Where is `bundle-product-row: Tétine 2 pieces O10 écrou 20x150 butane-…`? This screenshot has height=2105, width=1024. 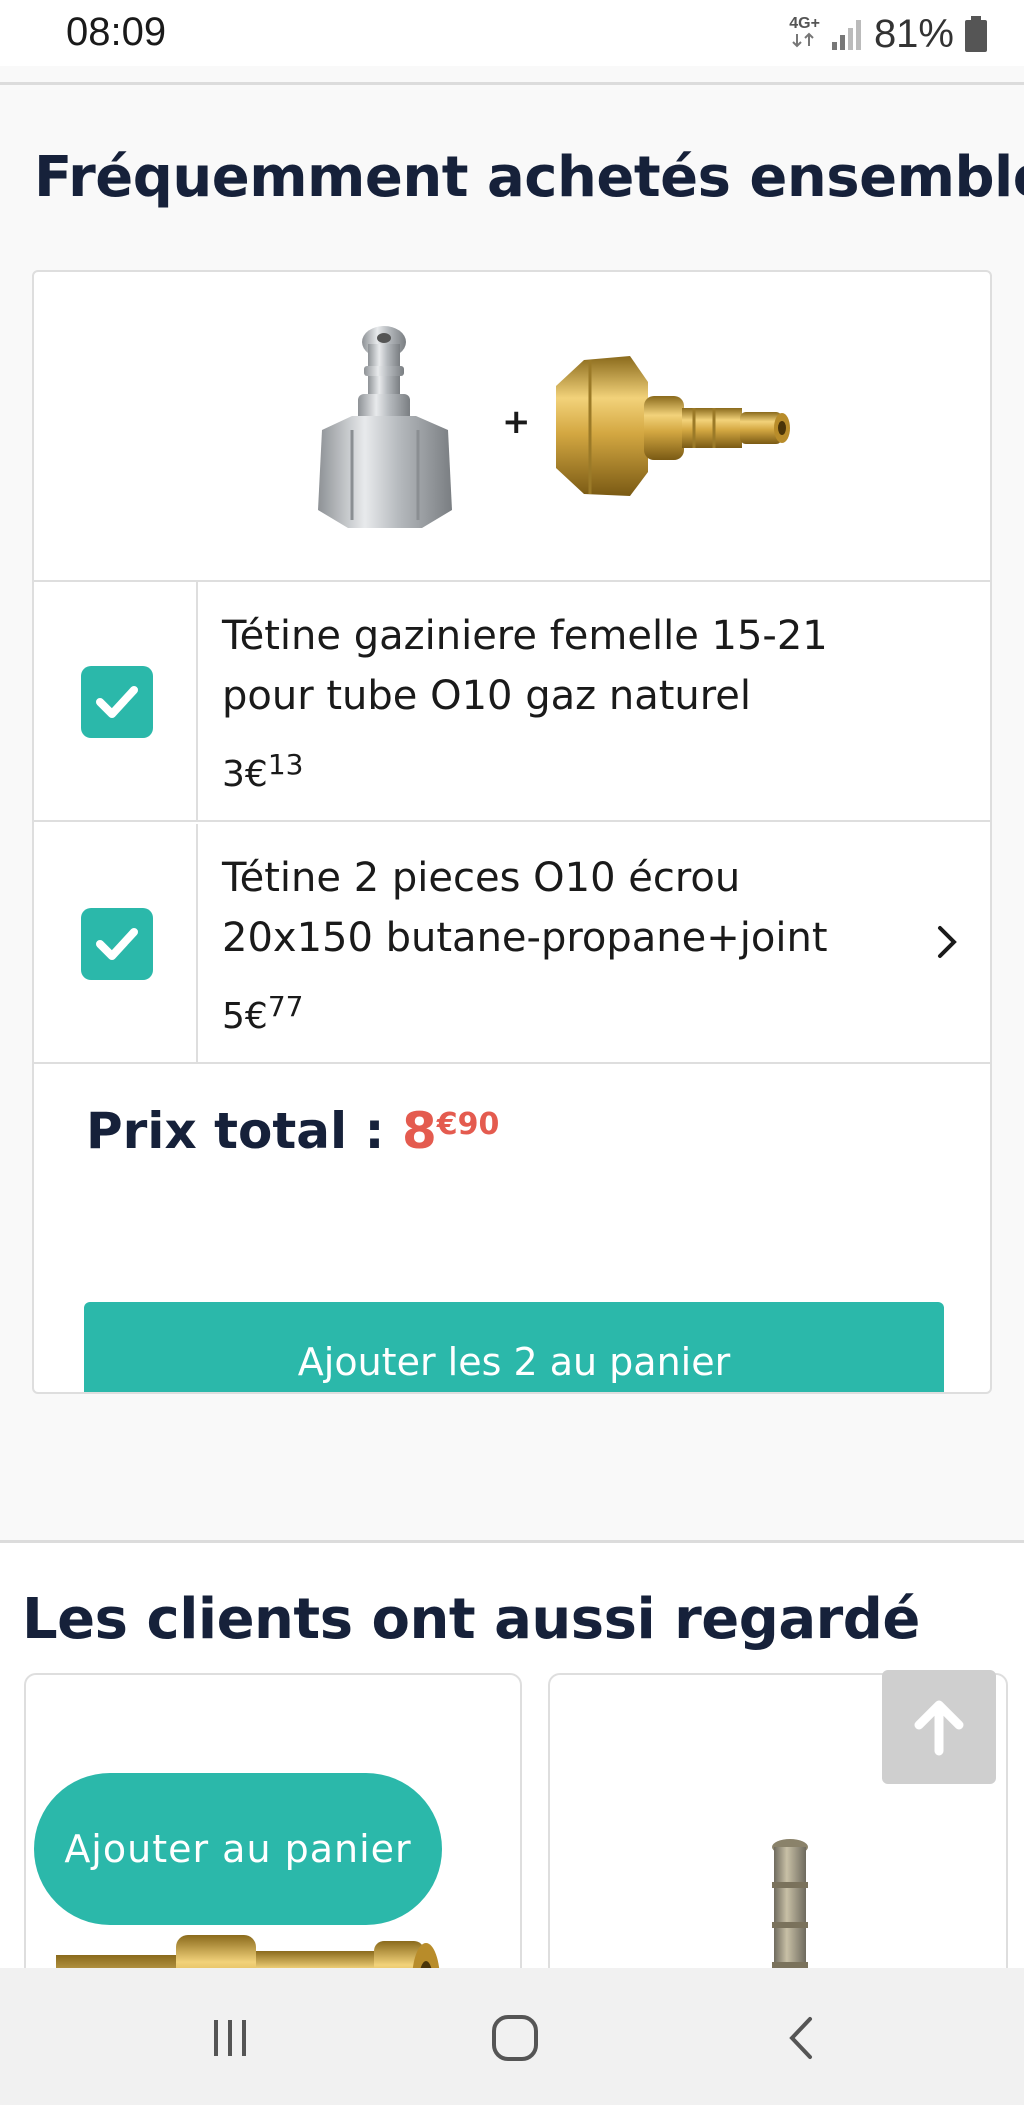
bundle-product-row: Tétine 2 pieces O10 écrou 20x150 butane-… is located at coordinates (512, 944).